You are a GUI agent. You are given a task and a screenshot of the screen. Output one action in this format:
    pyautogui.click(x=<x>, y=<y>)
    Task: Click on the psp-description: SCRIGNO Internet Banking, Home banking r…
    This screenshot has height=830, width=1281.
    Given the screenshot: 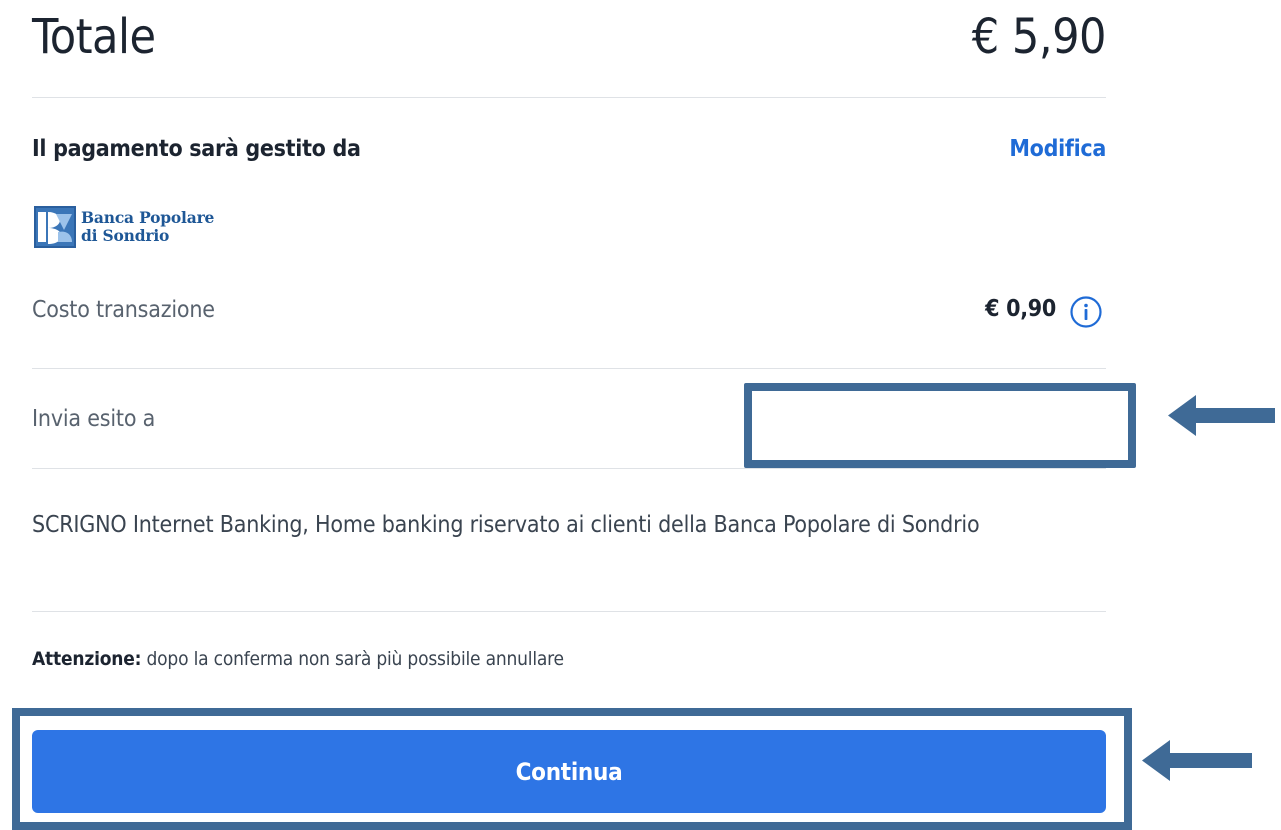 What is the action you would take?
    pyautogui.click(x=506, y=525)
    